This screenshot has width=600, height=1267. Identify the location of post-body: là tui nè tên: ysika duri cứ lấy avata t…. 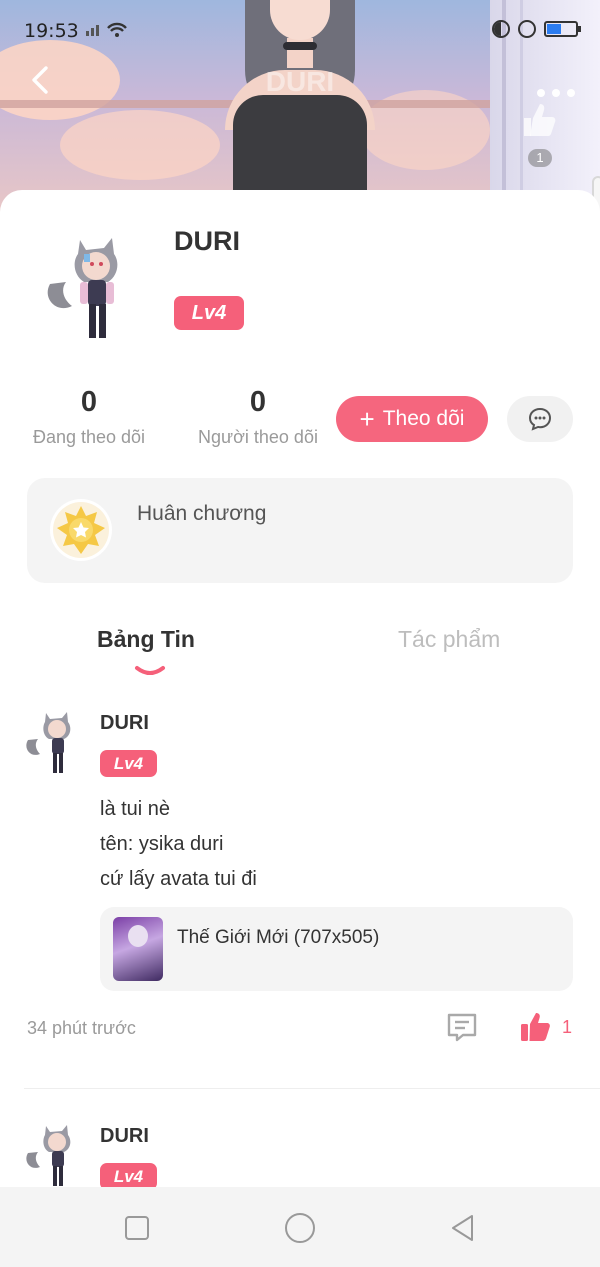
(178, 844).